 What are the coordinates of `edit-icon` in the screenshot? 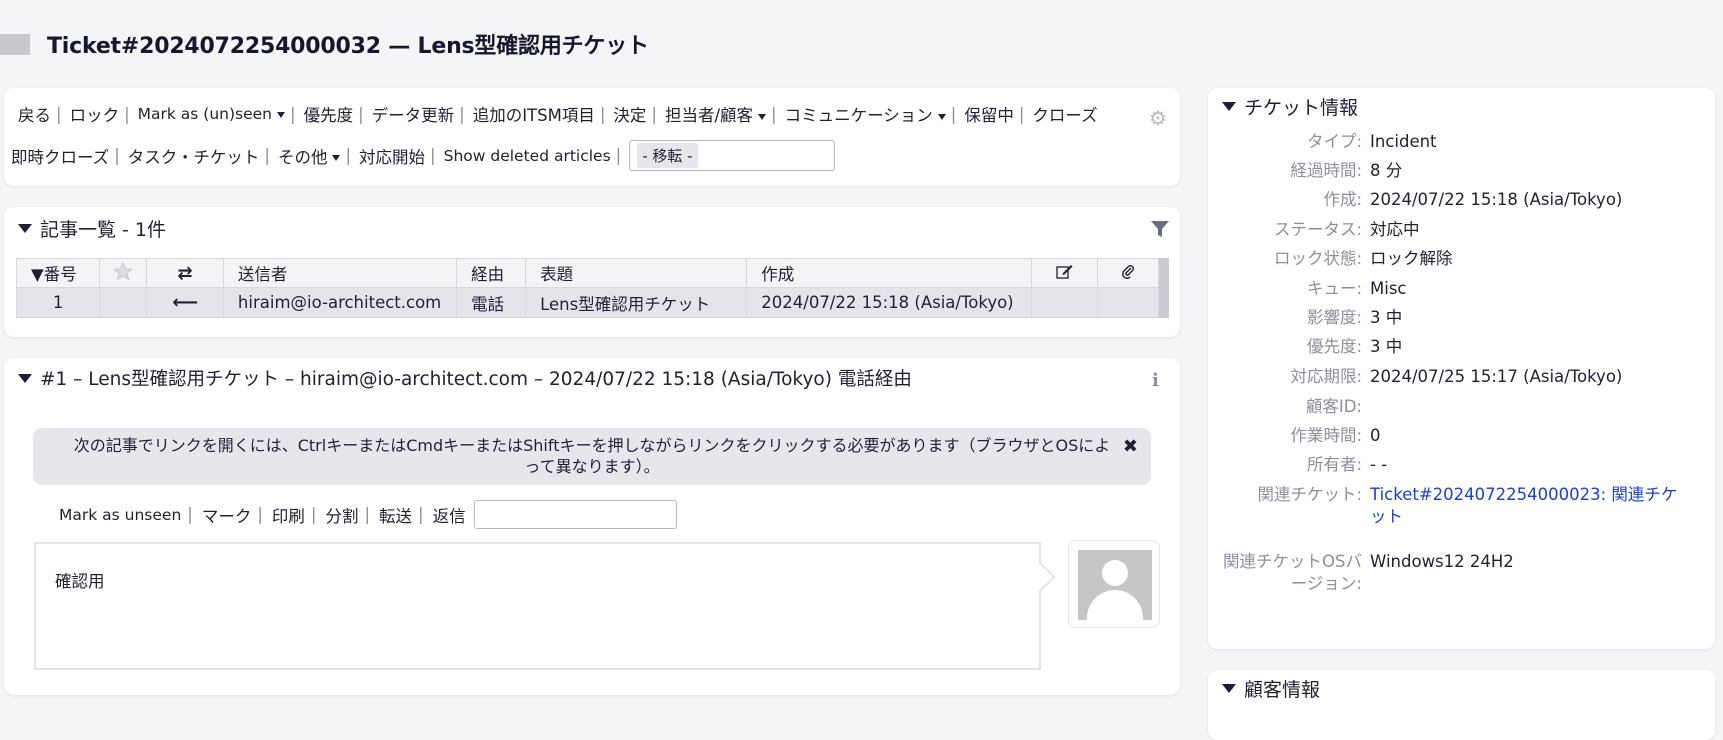 It's located at (1064, 273).